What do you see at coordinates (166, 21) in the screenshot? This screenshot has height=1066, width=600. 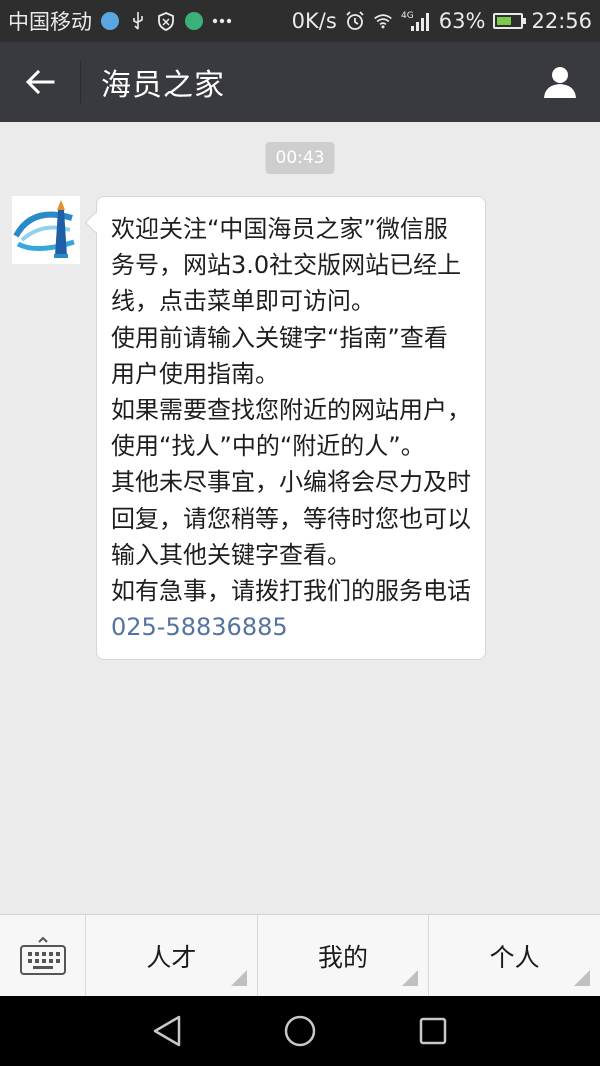 I see `shield-icon` at bounding box center [166, 21].